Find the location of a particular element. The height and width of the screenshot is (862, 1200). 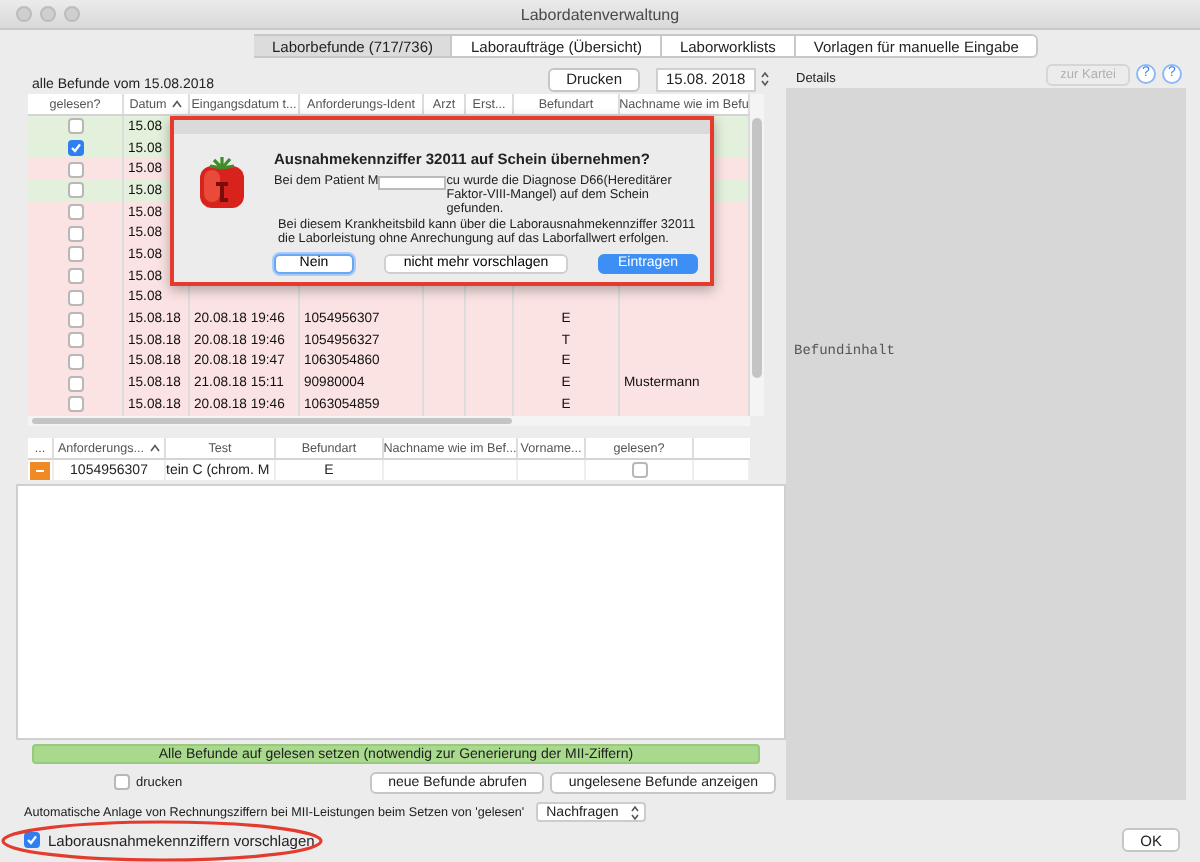

window-title: Labordatenverwaltung is located at coordinates (600, 14).